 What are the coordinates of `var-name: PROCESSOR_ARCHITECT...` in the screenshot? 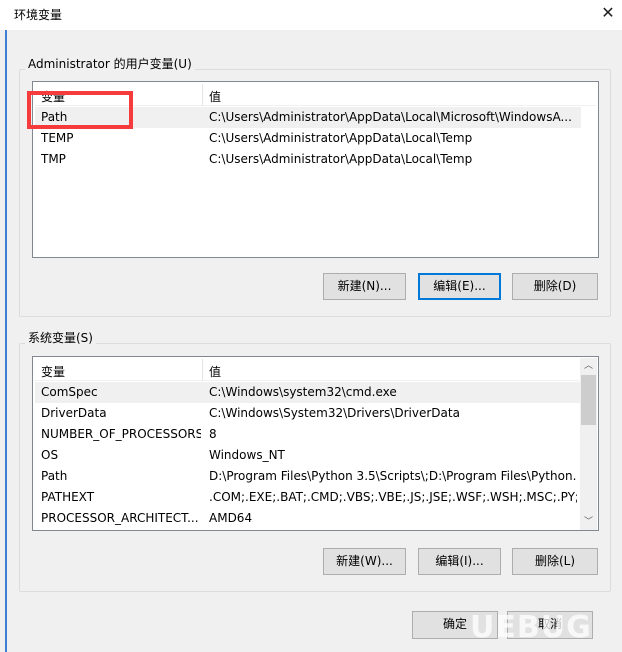 It's located at (120, 518).